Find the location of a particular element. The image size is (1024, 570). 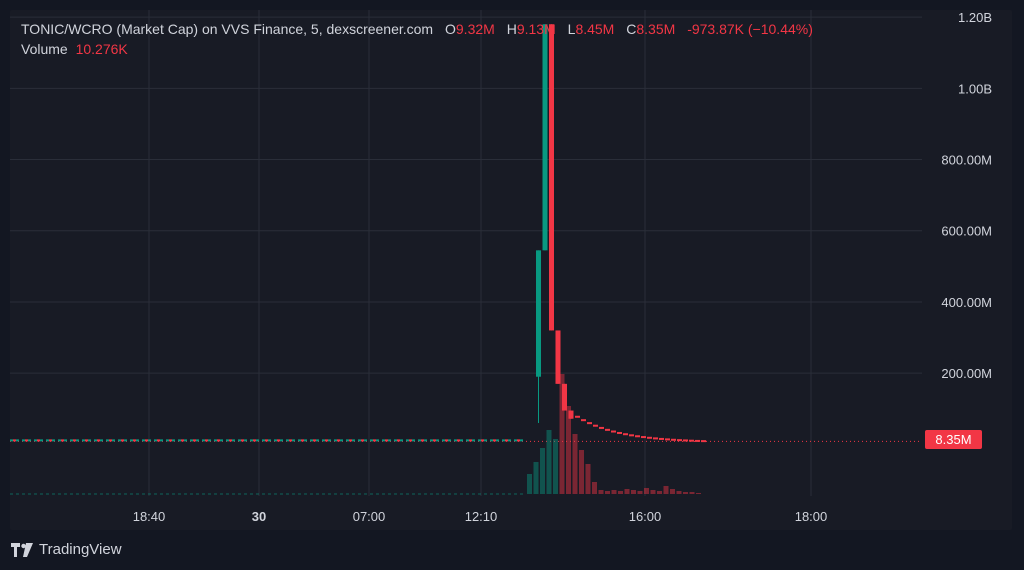

y-tick-label: 1.20B is located at coordinates (975, 17).